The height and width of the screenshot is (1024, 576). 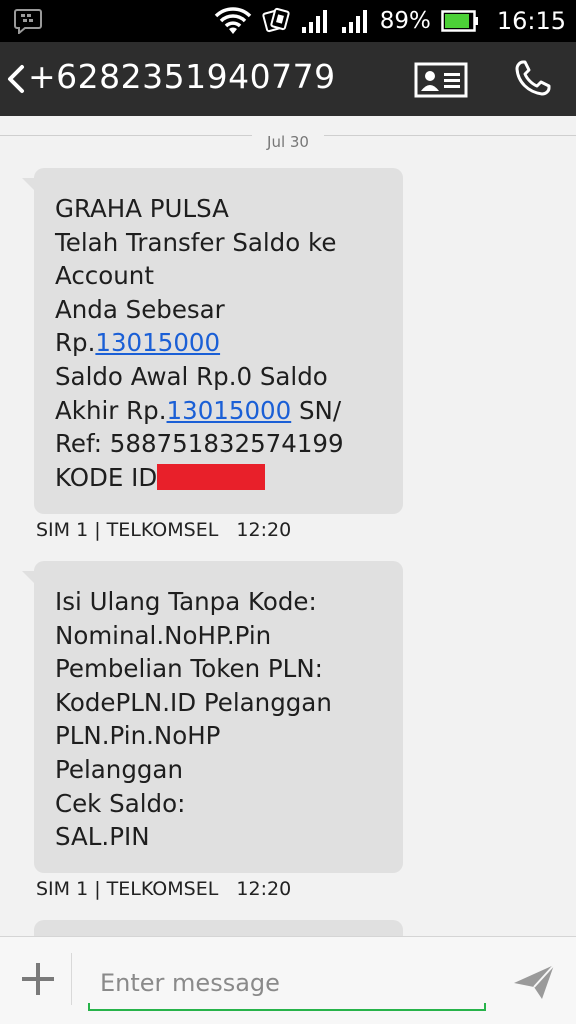 I want to click on message-line: Pembelian Token PLN:, so click(x=189, y=669).